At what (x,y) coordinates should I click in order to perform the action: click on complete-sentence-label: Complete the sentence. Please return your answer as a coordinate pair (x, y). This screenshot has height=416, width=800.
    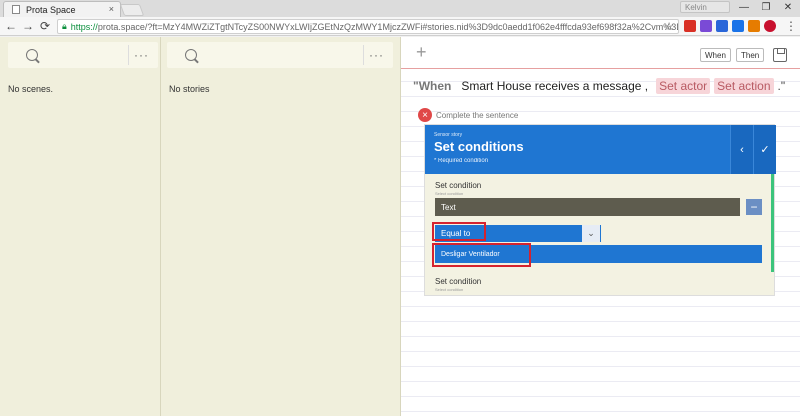
    Looking at the image, I should click on (477, 115).